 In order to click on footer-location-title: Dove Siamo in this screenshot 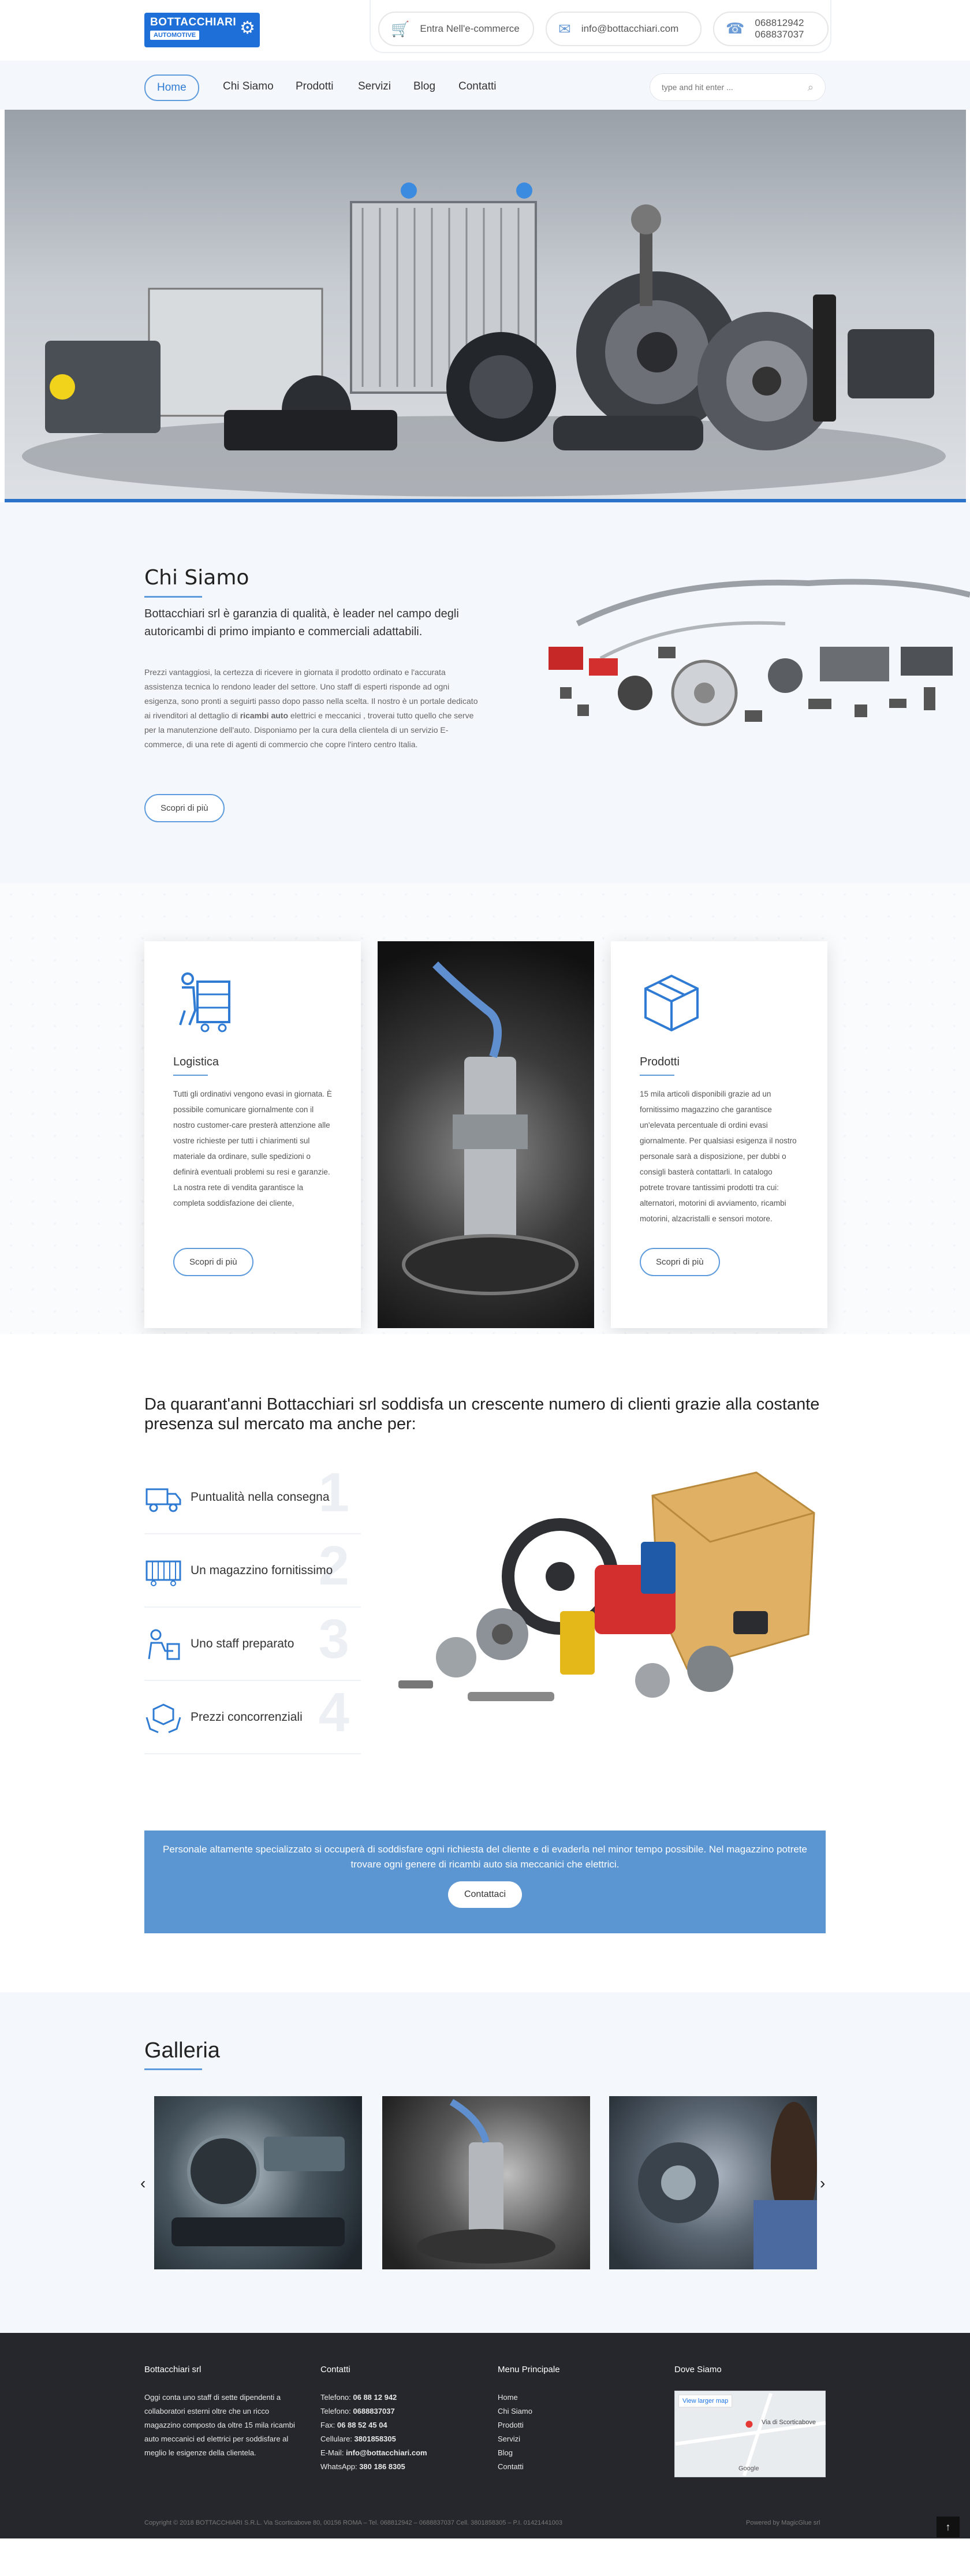, I will do `click(698, 2369)`.